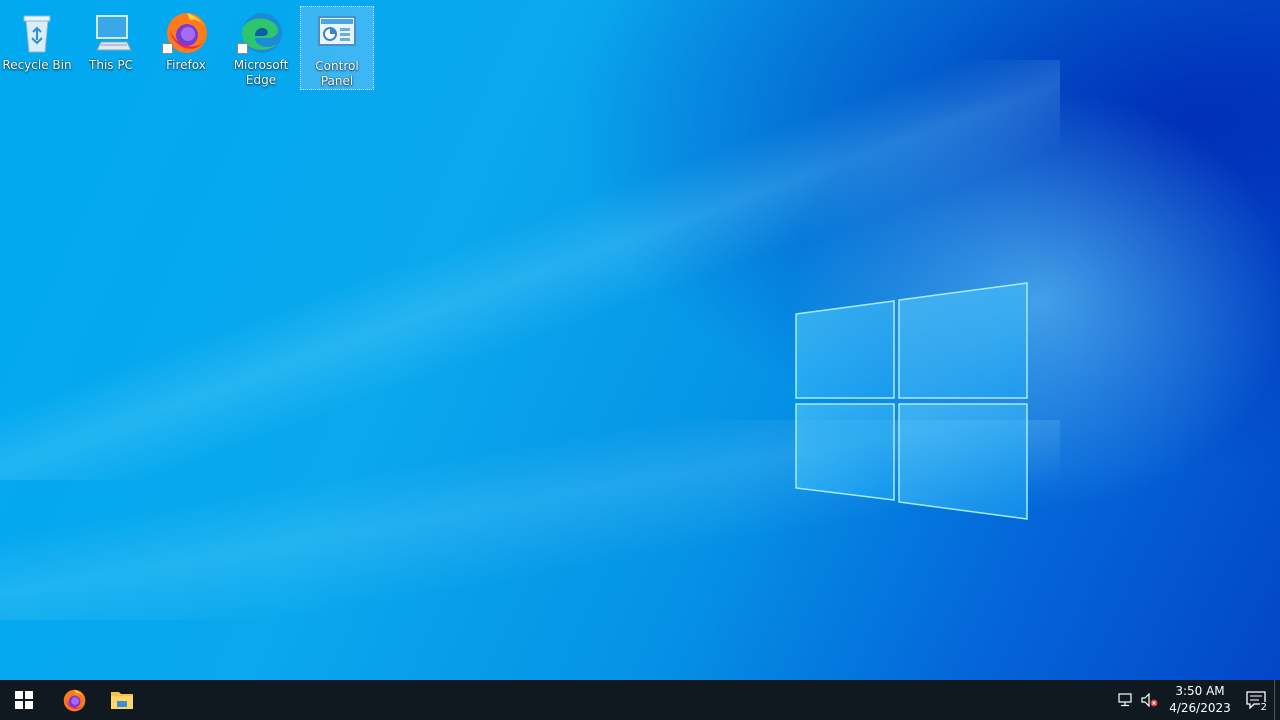 The height and width of the screenshot is (720, 1280). I want to click on desktop-icon-control-panel: Control Panel, so click(337, 48).